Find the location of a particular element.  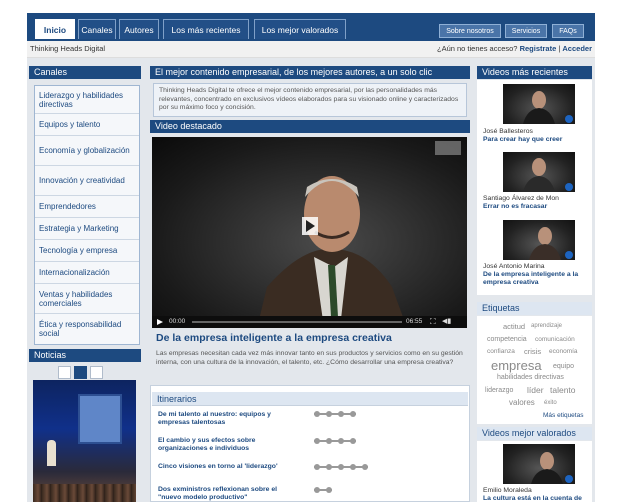

video-link: Para crear hay que creer is located at coordinates (535, 140).